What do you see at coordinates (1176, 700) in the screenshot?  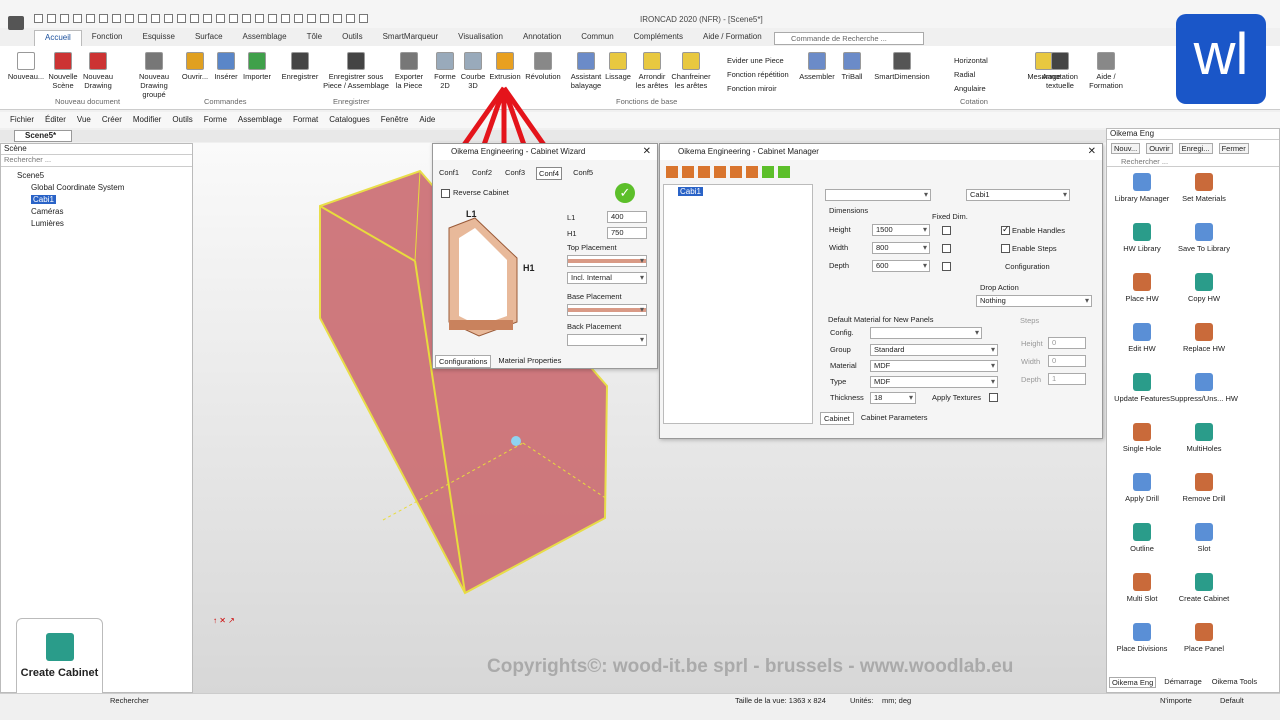 I see `selection-filter: N'importe` at bounding box center [1176, 700].